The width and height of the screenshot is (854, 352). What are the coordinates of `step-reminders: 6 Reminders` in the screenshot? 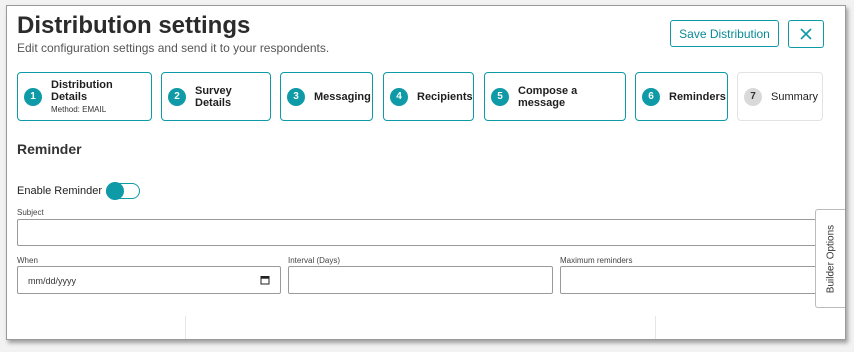 It's located at (681, 96).